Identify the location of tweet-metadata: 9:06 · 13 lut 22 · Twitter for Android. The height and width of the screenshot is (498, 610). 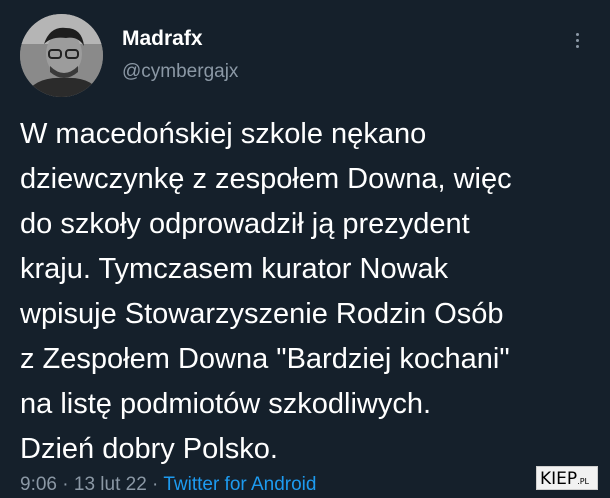
(168, 485).